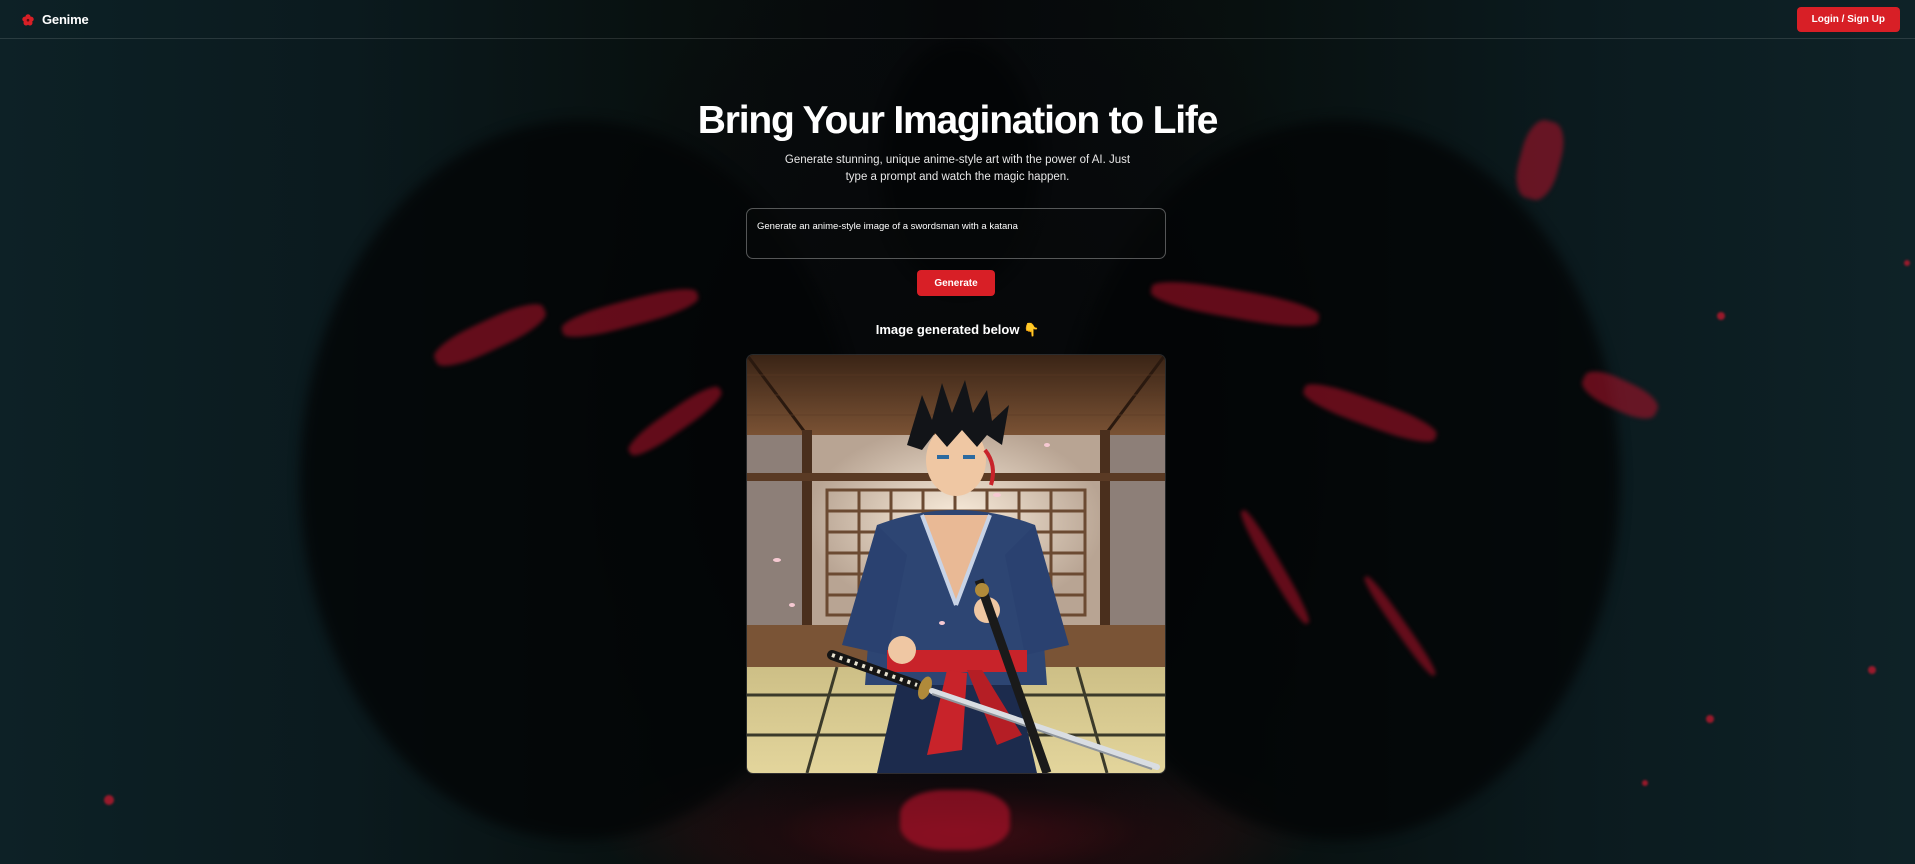 Image resolution: width=1915 pixels, height=864 pixels. I want to click on generated-image, so click(956, 564).